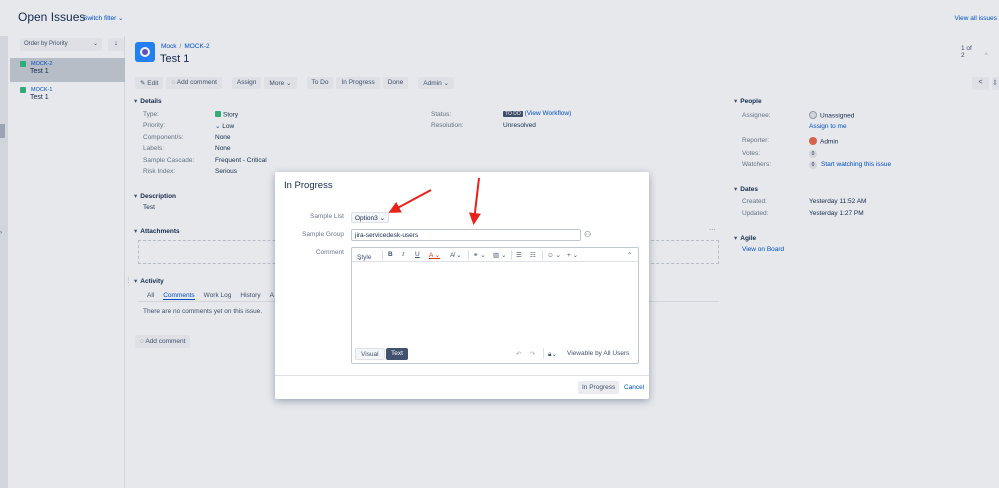 The image size is (999, 488). Describe the element at coordinates (598, 353) in the screenshot. I see `visibility-text: Viewable by All Users` at that location.